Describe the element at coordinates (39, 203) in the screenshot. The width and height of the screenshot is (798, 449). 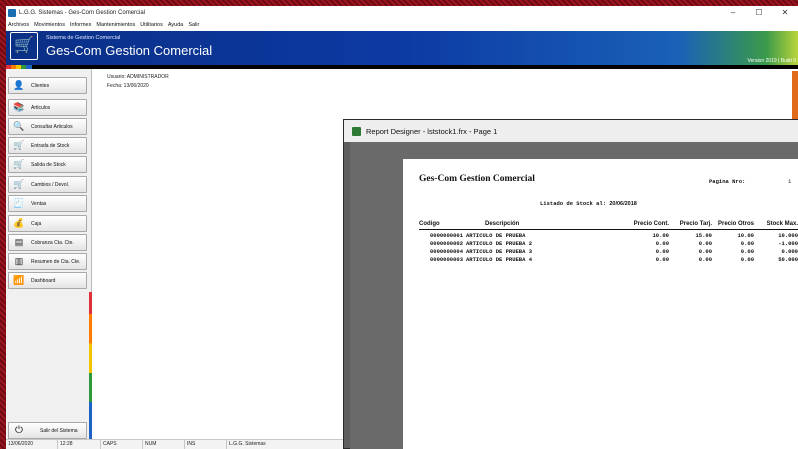
I see `sidebar-item-label: Ventas` at that location.